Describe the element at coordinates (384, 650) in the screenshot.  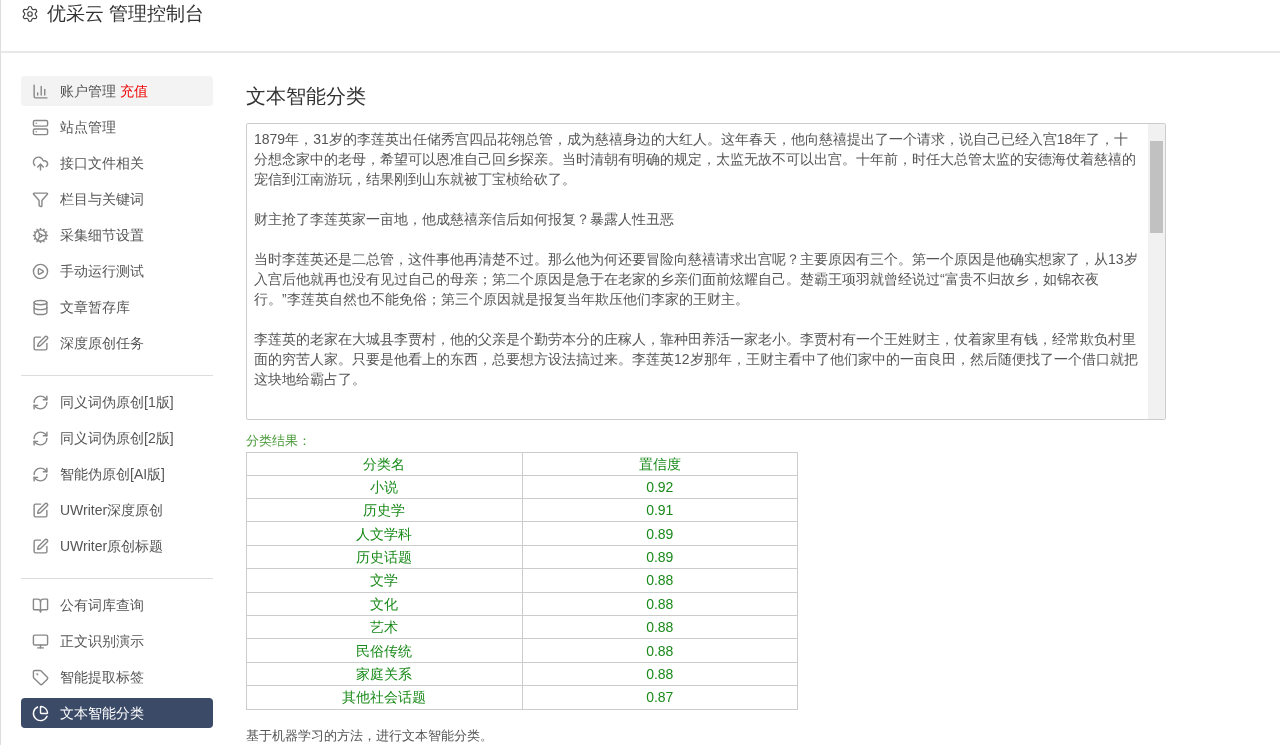
I see `table-cell: 民俗传统` at that location.